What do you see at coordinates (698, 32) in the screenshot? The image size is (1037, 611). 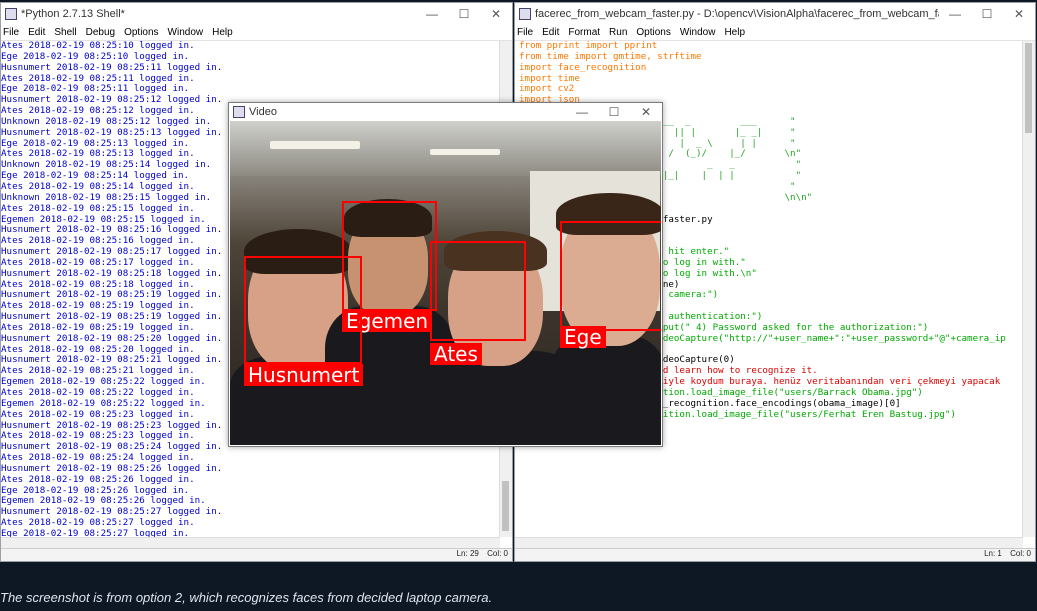 I see `editor-menu-window: Window` at bounding box center [698, 32].